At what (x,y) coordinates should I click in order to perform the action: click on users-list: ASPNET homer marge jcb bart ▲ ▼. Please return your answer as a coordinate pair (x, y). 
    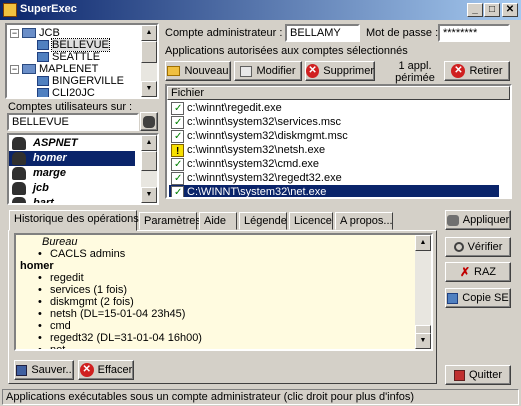
    Looking at the image, I should click on (83, 169).